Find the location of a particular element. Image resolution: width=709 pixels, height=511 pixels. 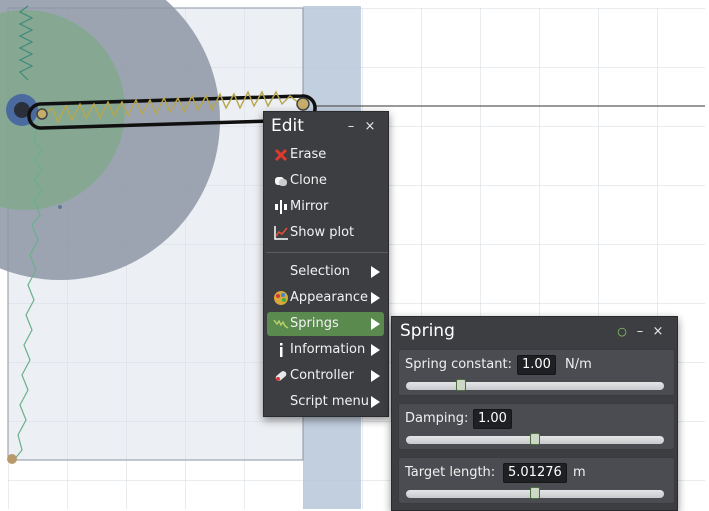

menu-item-label: Controller is located at coordinates (322, 375).